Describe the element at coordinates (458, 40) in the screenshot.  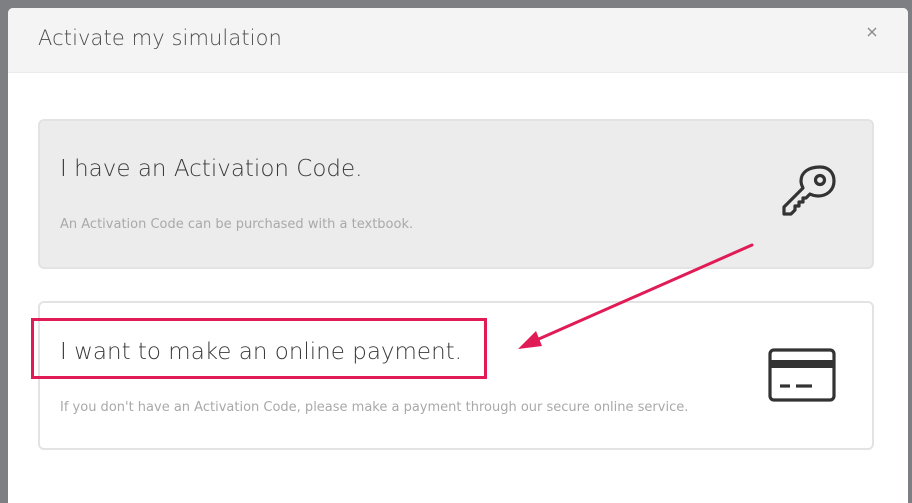
I see `modal-header: Activate my simulation` at that location.